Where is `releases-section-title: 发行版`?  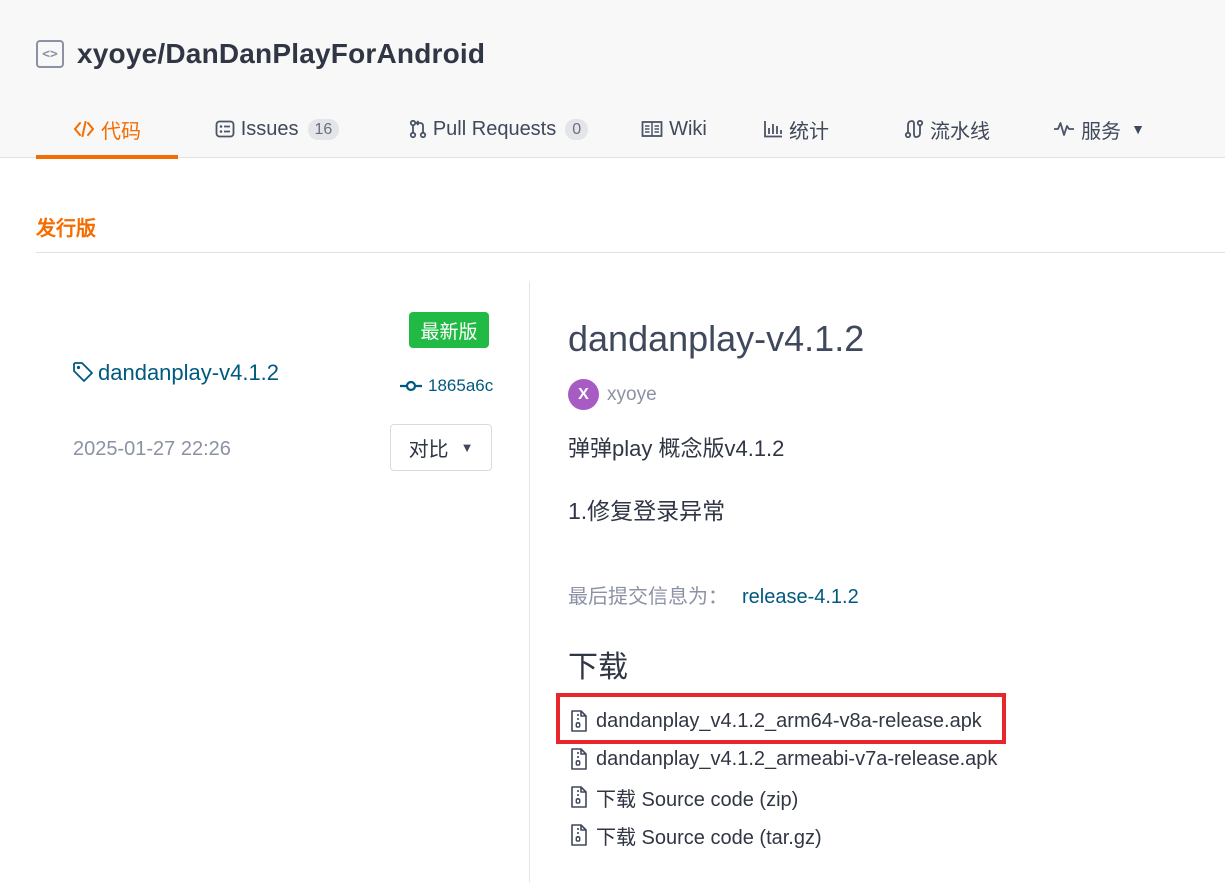
releases-section-title: 发行版 is located at coordinates (66, 229).